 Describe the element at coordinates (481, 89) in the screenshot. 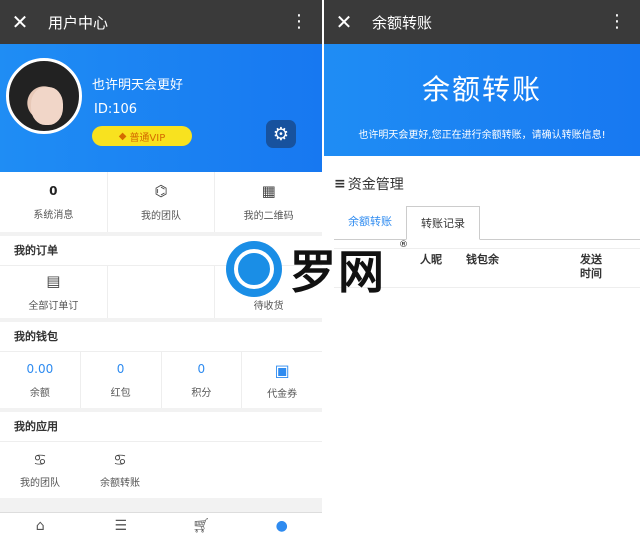

I see `banner-title: 余额转账` at that location.